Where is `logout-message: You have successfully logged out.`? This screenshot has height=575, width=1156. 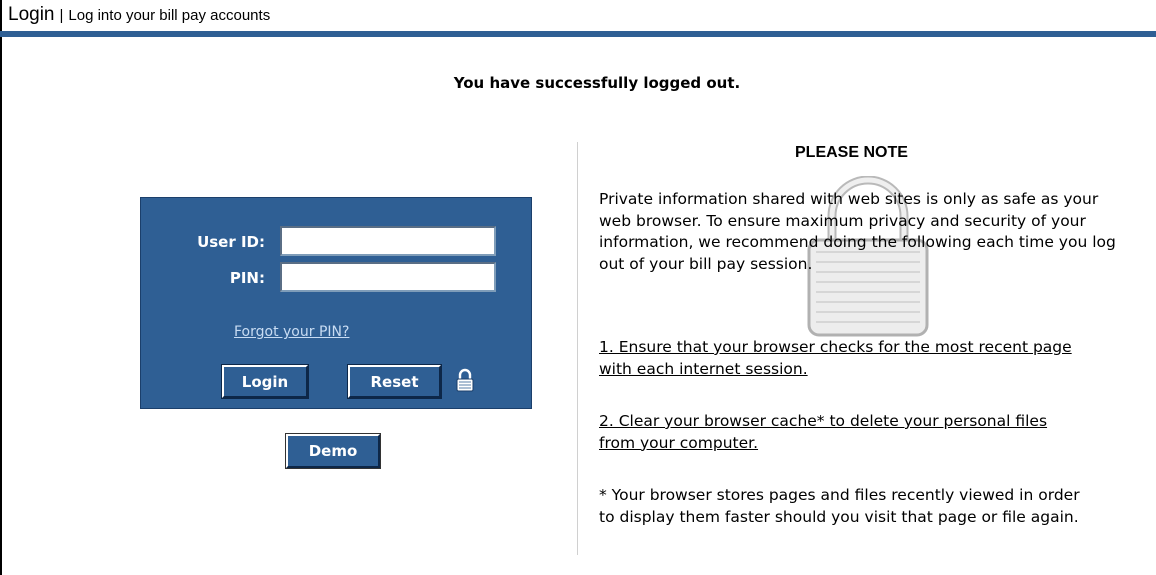 logout-message: You have successfully logged out. is located at coordinates (597, 83).